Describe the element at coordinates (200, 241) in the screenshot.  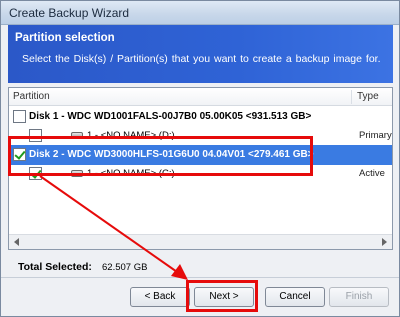
I see `horizontal-scrollbar` at that location.